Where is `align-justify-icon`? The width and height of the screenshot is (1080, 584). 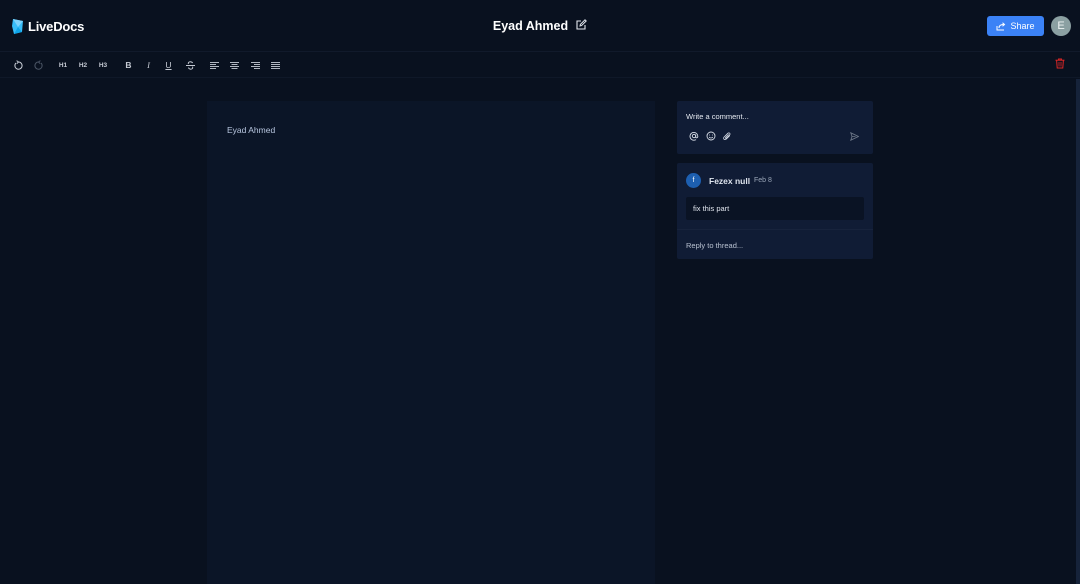 align-justify-icon is located at coordinates (275, 65).